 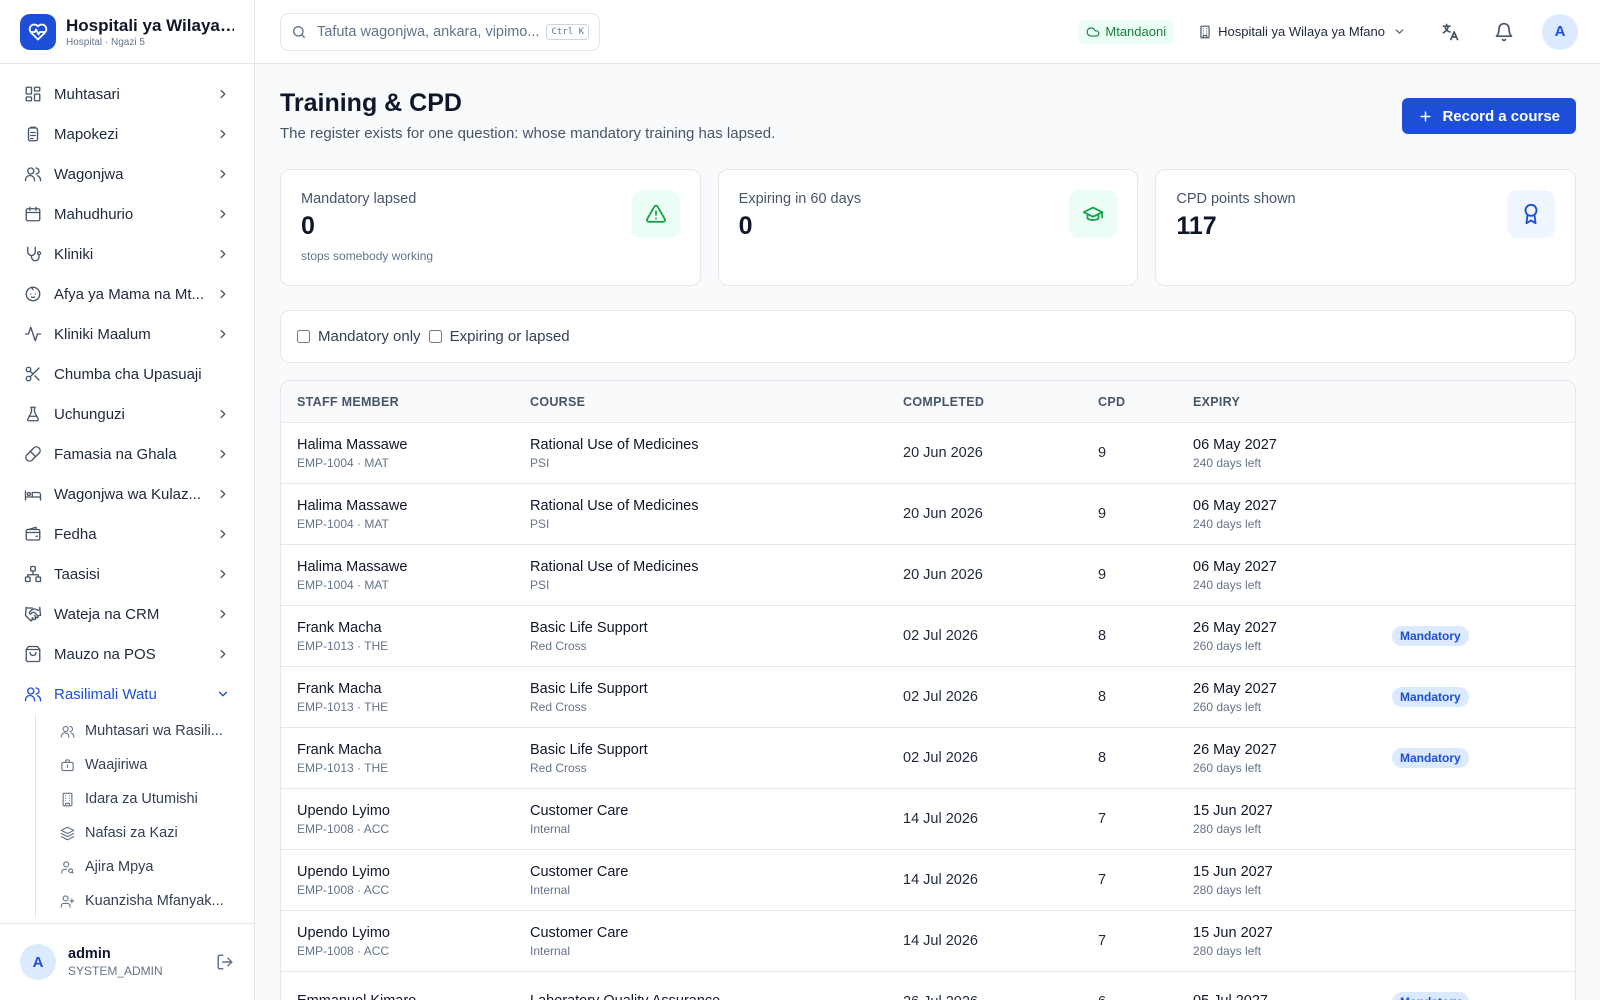 What do you see at coordinates (145, 833) in the screenshot?
I see `sidebar-subitem-nafasi-za-kazi: Nafasi za Kazi` at bounding box center [145, 833].